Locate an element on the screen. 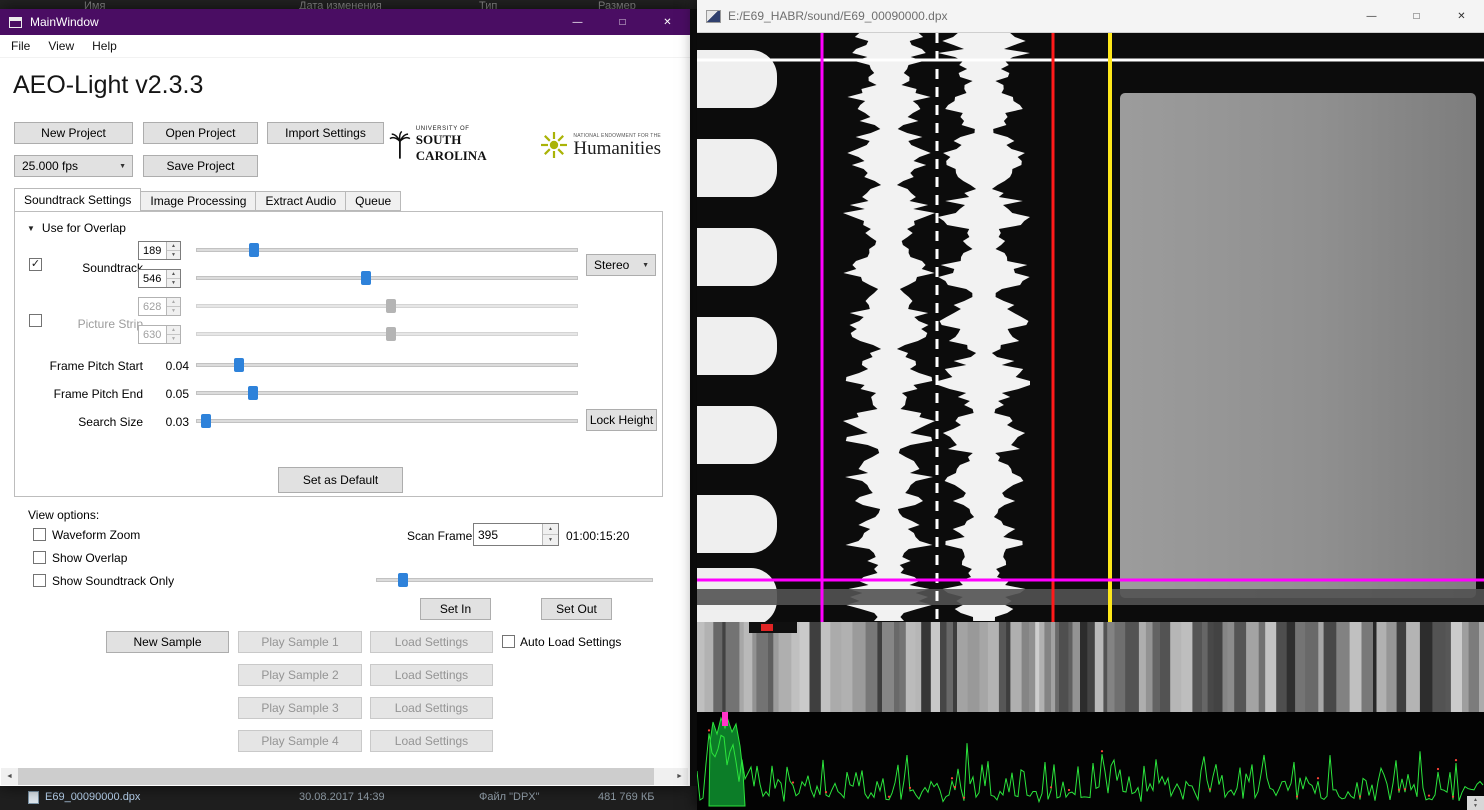  fps-combo: 25.000 fps ▼ is located at coordinates (73, 166).